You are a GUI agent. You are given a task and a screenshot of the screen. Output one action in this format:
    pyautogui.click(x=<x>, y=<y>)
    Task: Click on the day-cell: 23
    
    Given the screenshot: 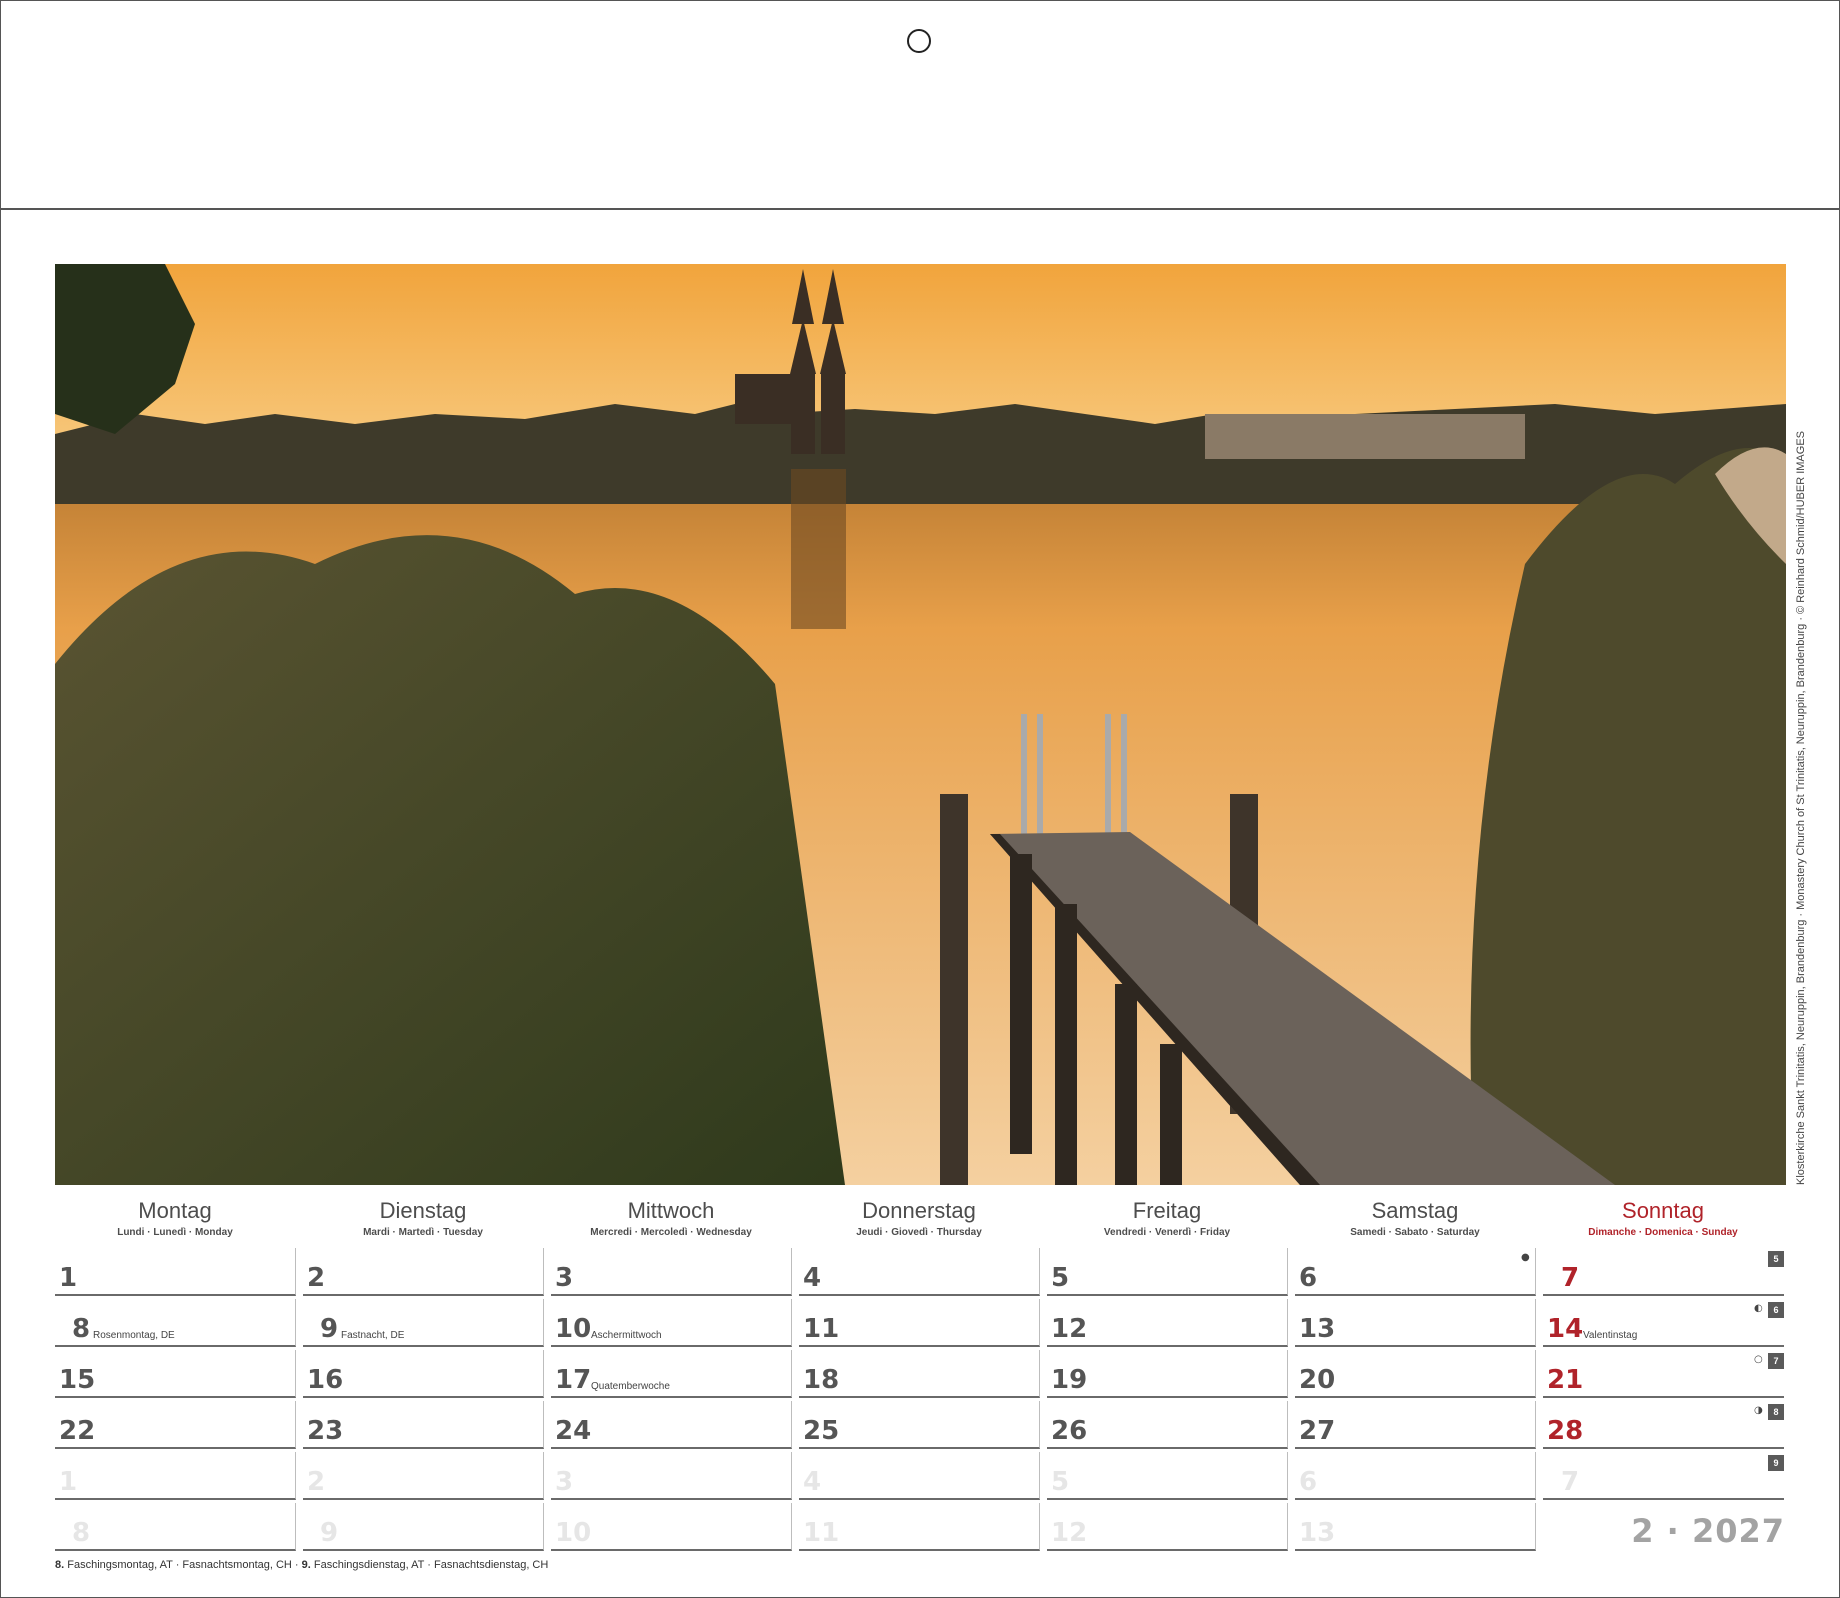 What is the action you would take?
    pyautogui.click(x=423, y=1425)
    